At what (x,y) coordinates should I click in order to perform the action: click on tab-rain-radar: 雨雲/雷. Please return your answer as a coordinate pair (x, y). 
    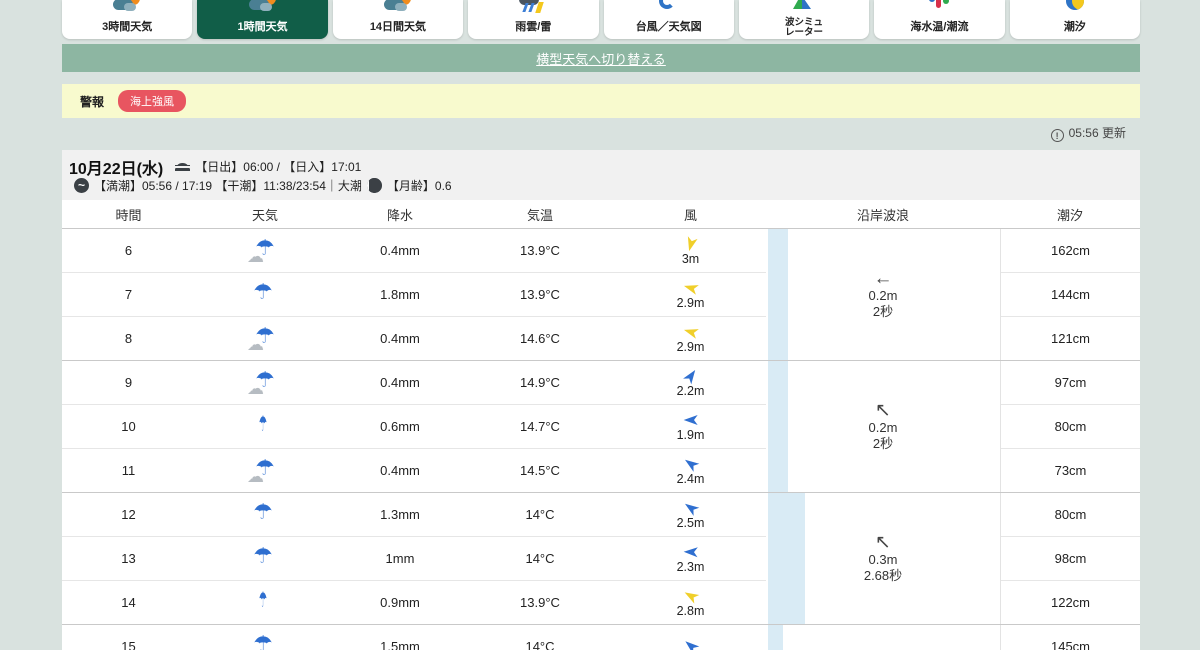
    Looking at the image, I should click on (533, 19).